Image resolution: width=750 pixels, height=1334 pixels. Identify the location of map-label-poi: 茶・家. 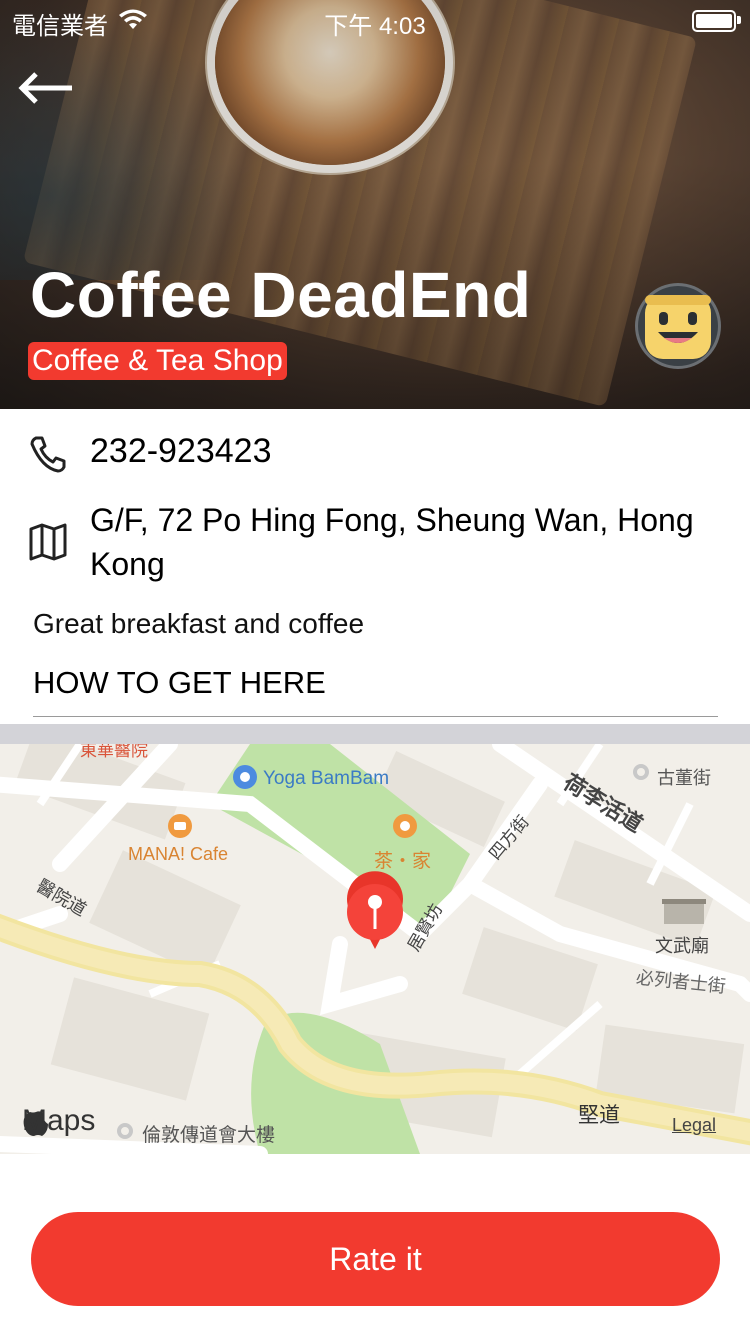
(402, 859).